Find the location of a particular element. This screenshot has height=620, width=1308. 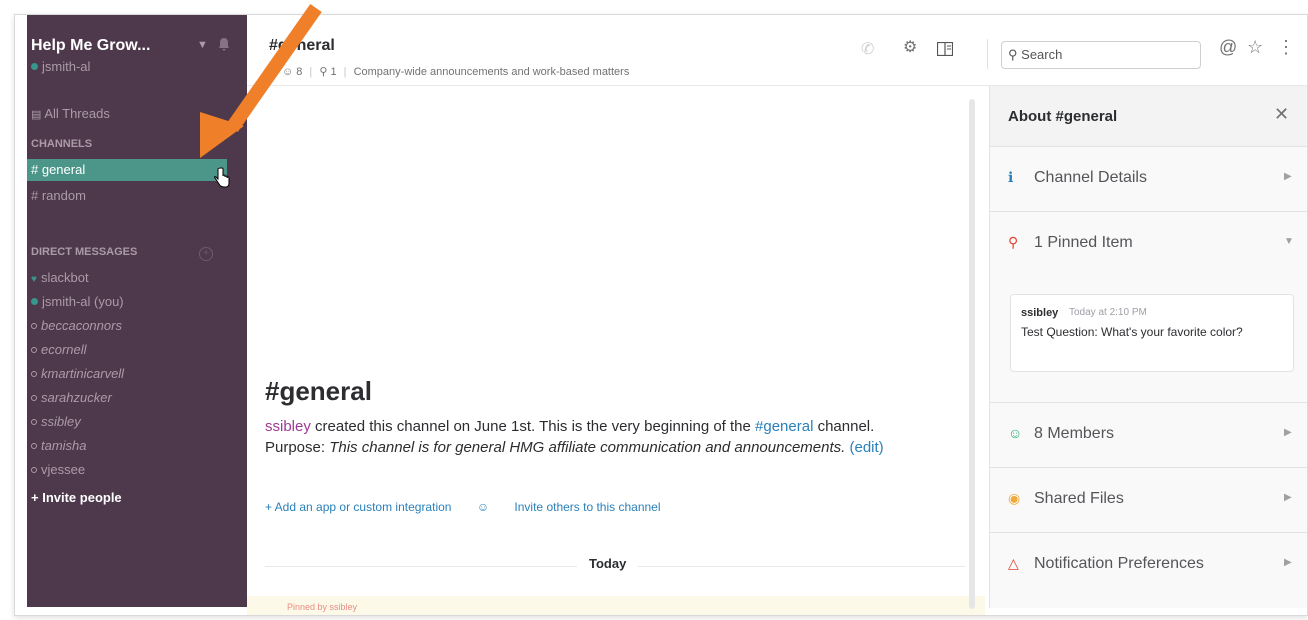

dm-label: vjessee is located at coordinates (63, 469).